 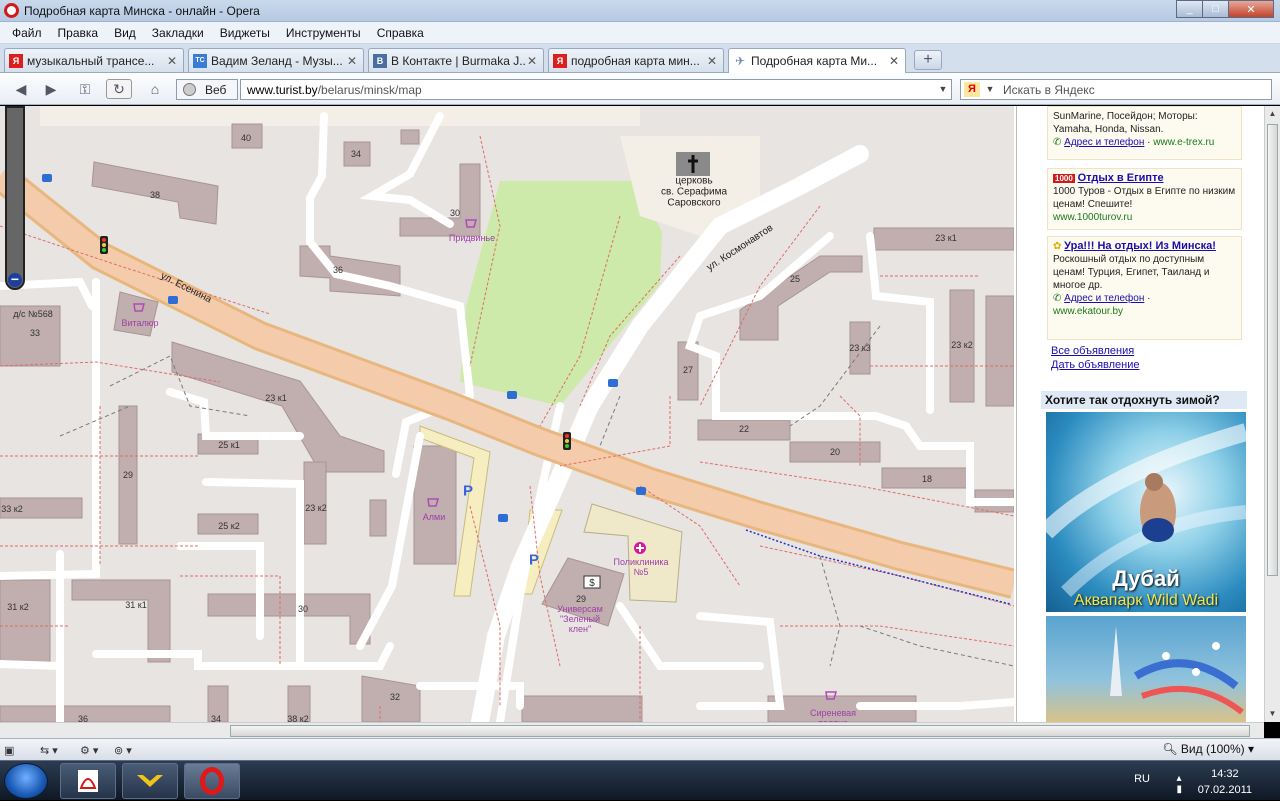 What do you see at coordinates (88, 781) in the screenshot?
I see `taskbar-acrobat` at bounding box center [88, 781].